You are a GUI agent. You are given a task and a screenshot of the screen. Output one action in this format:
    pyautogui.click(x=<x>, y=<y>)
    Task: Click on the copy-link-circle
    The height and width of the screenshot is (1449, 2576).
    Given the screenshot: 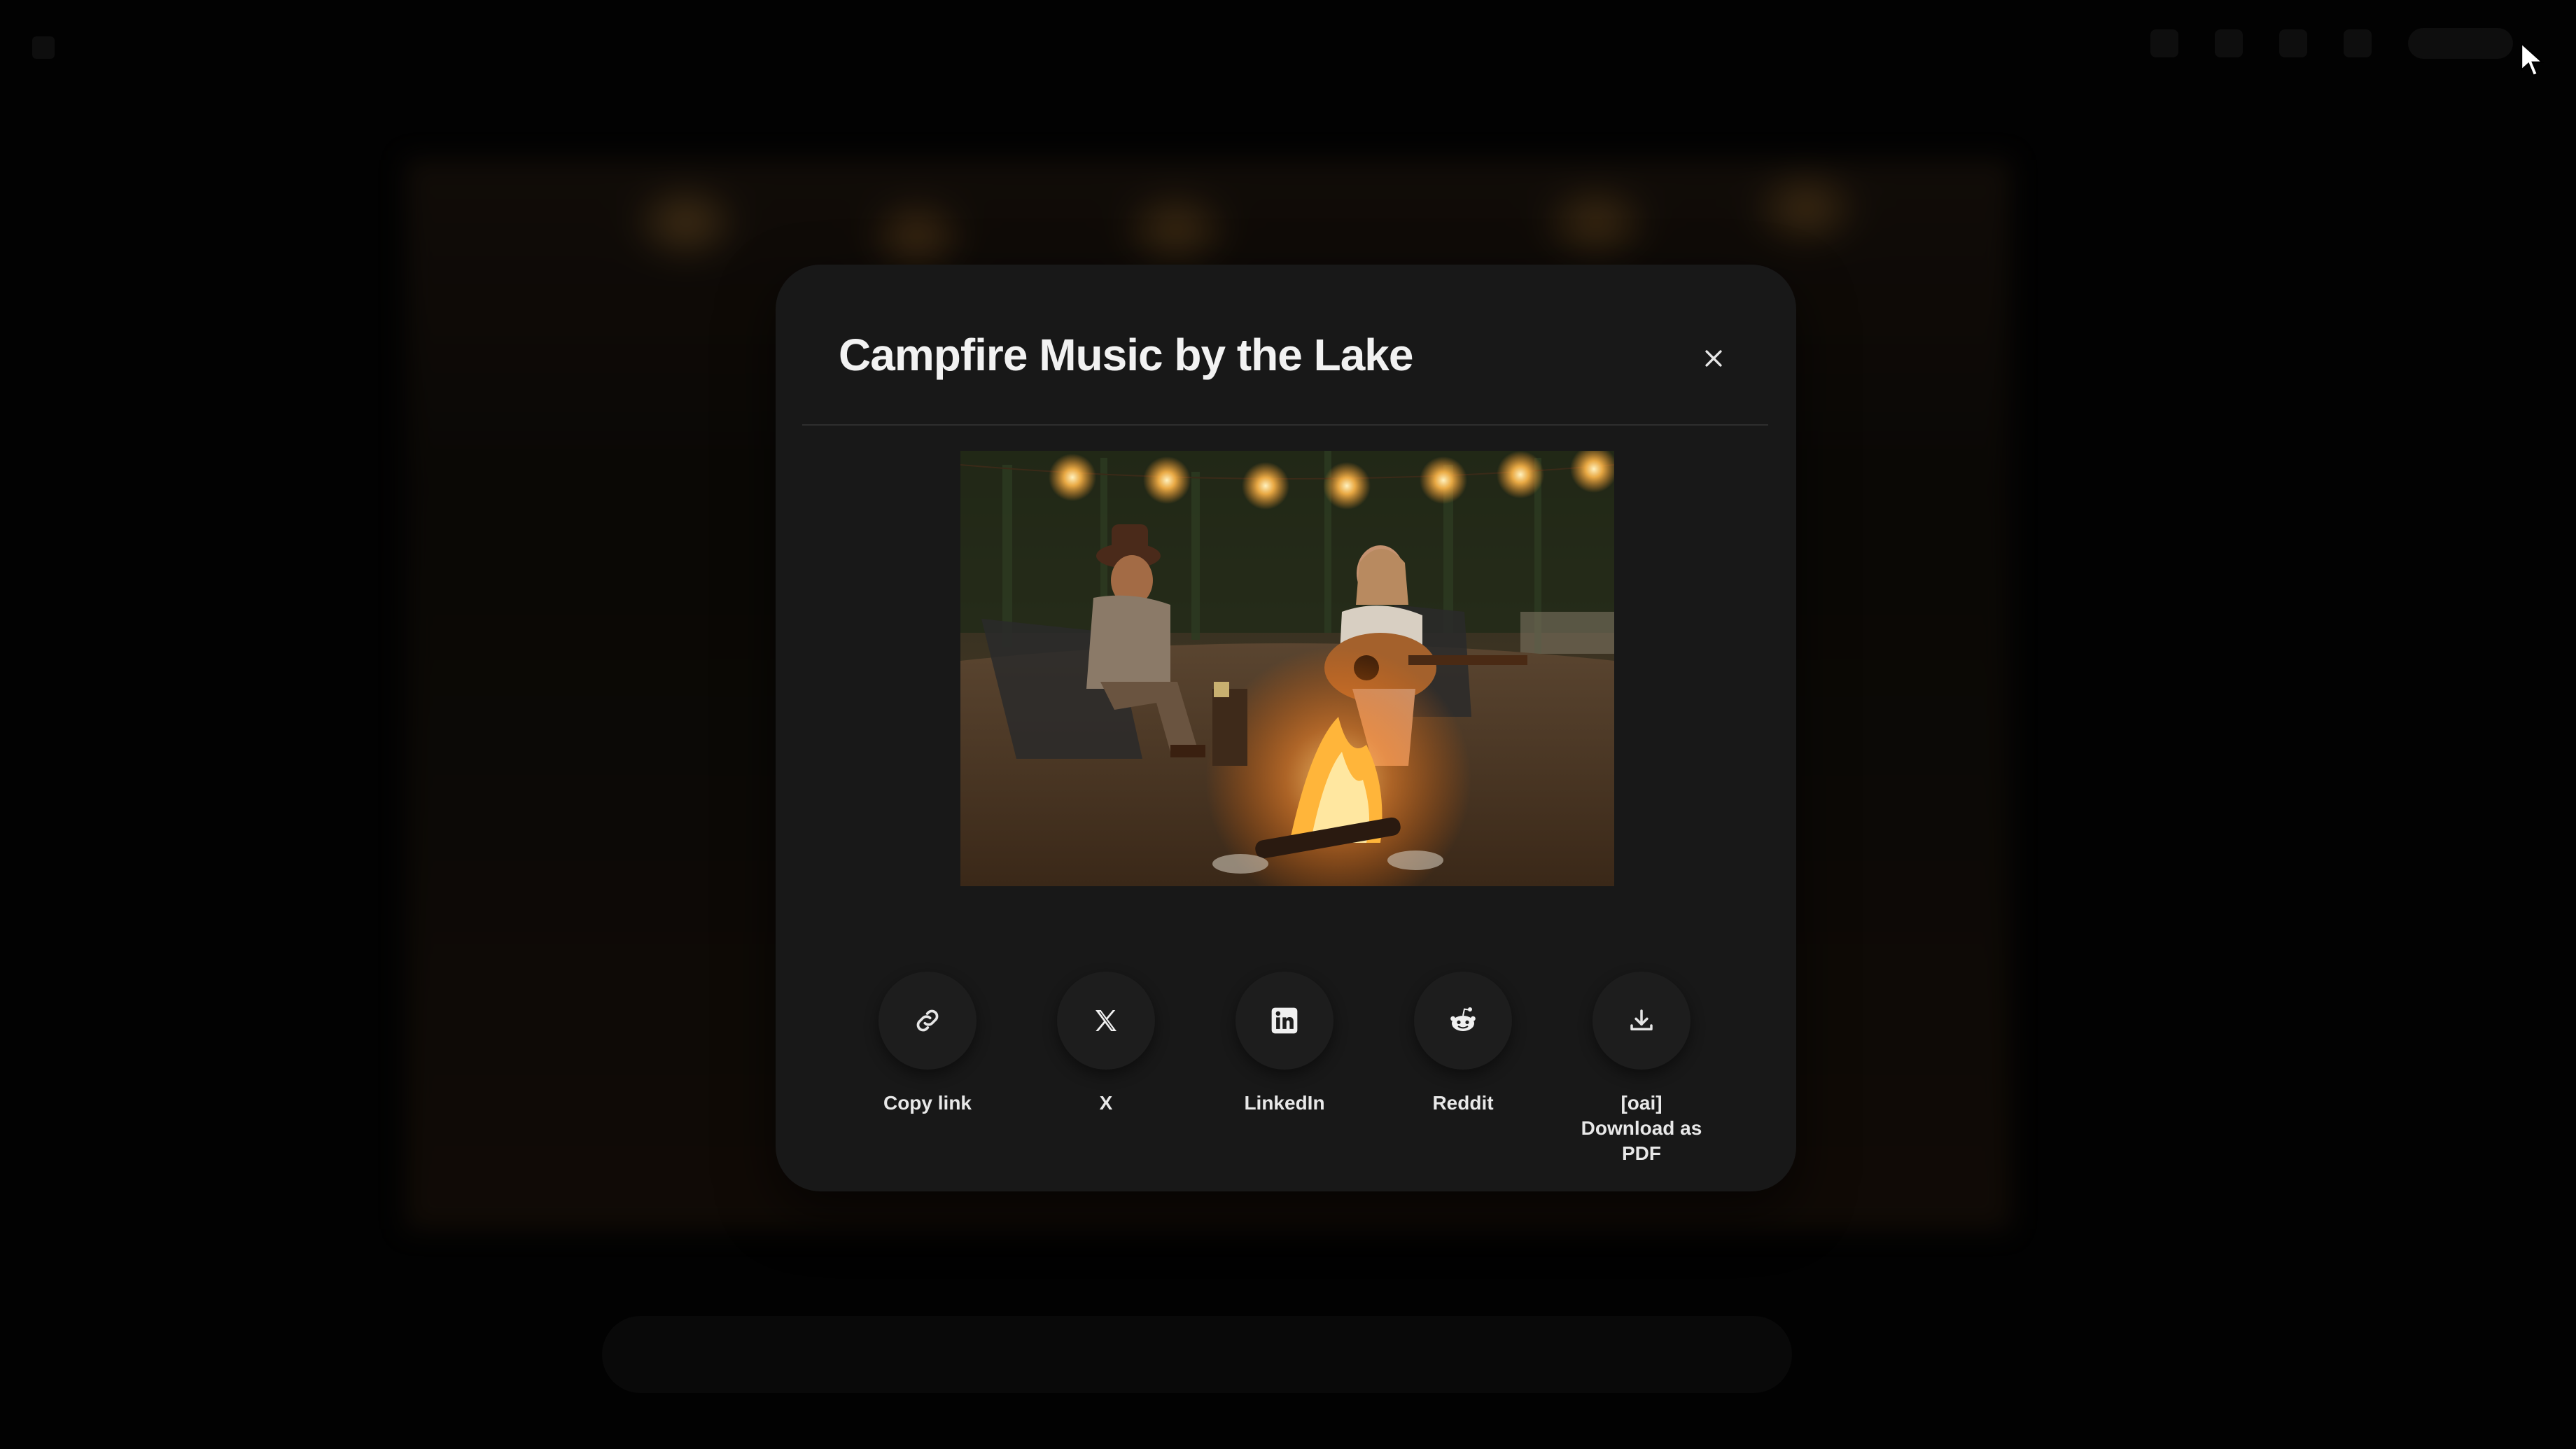 What is the action you would take?
    pyautogui.click(x=927, y=1021)
    